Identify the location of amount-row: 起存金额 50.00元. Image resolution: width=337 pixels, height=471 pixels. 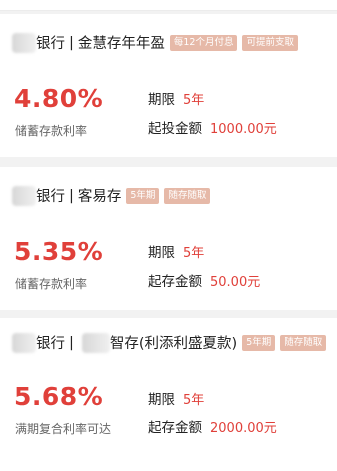
(204, 280).